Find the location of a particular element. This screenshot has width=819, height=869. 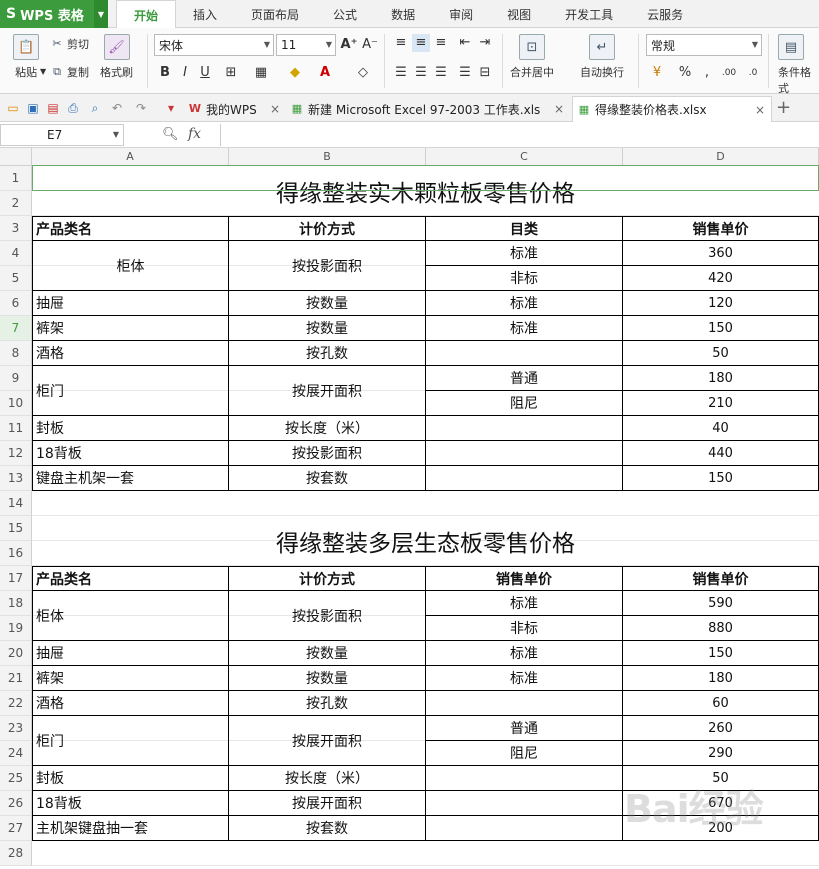

tab-review: 审阅 is located at coordinates (461, 14).